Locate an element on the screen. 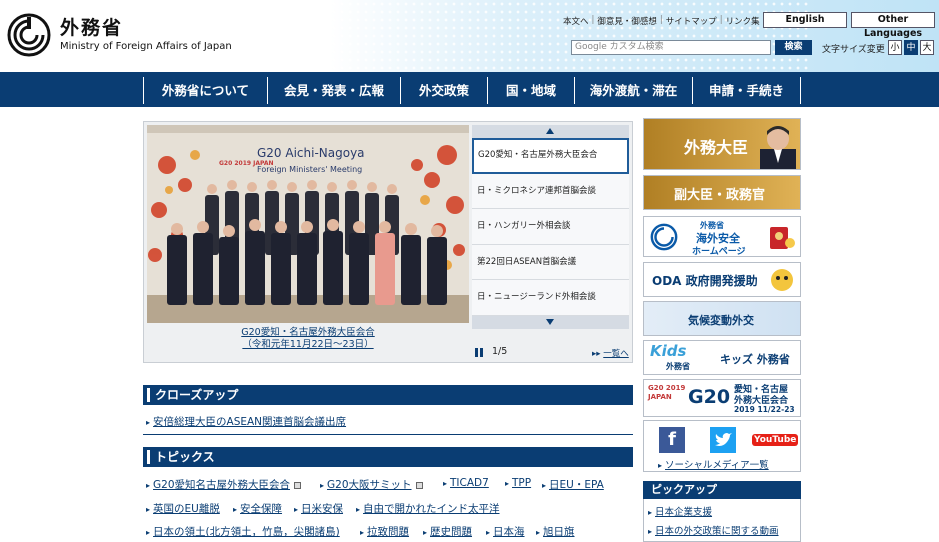  logo-japanese: 外務省 is located at coordinates (91, 26).